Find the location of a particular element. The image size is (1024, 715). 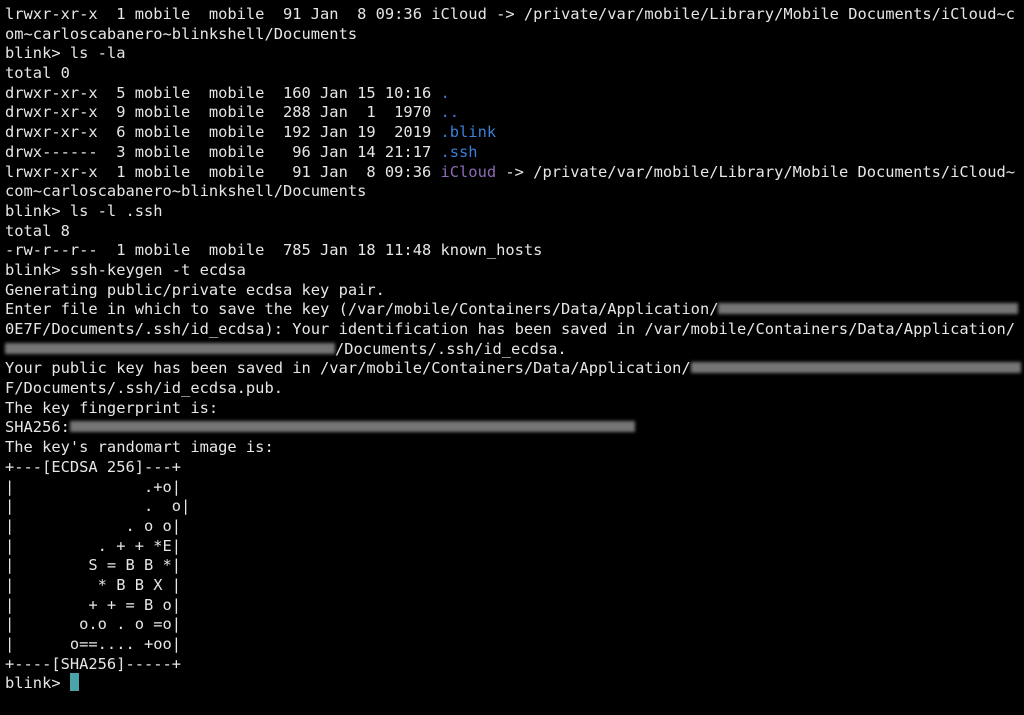

randomart-line: | . + + *E| is located at coordinates (93, 545).